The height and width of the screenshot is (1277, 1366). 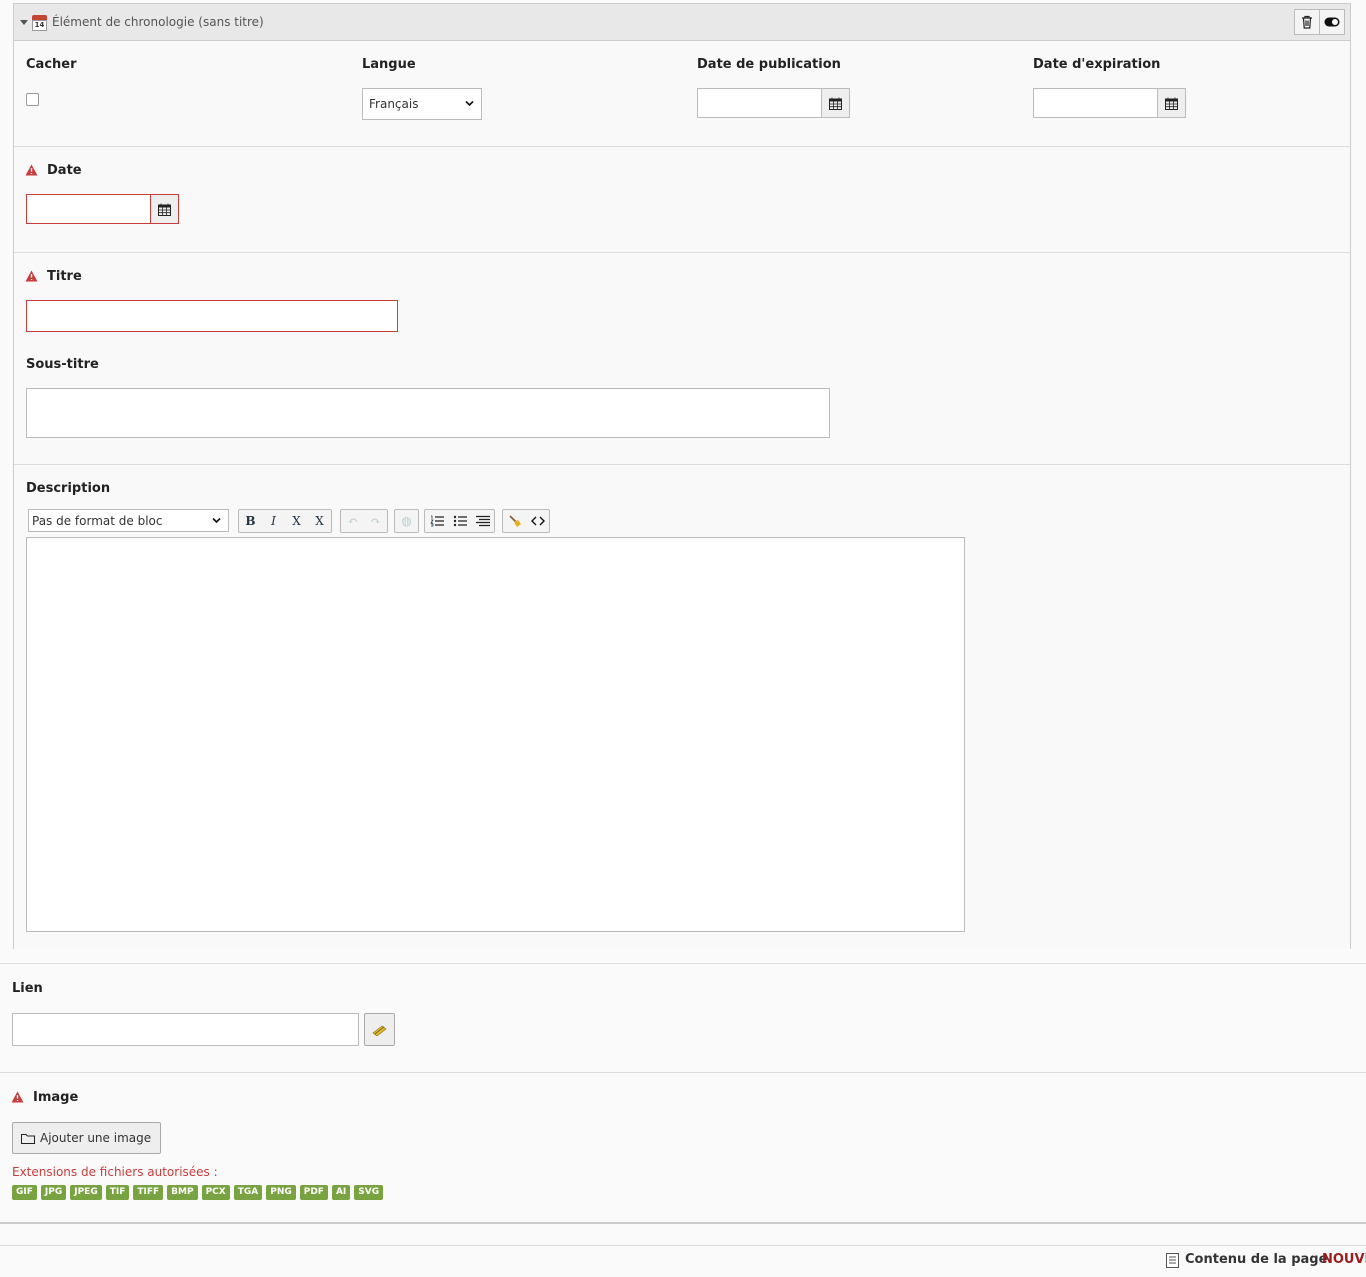 I want to click on title-input, so click(x=212, y=316).